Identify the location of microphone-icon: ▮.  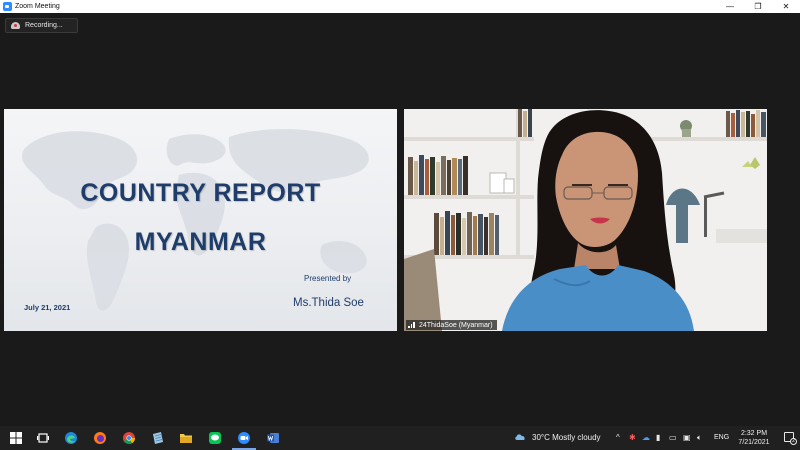
(658, 437).